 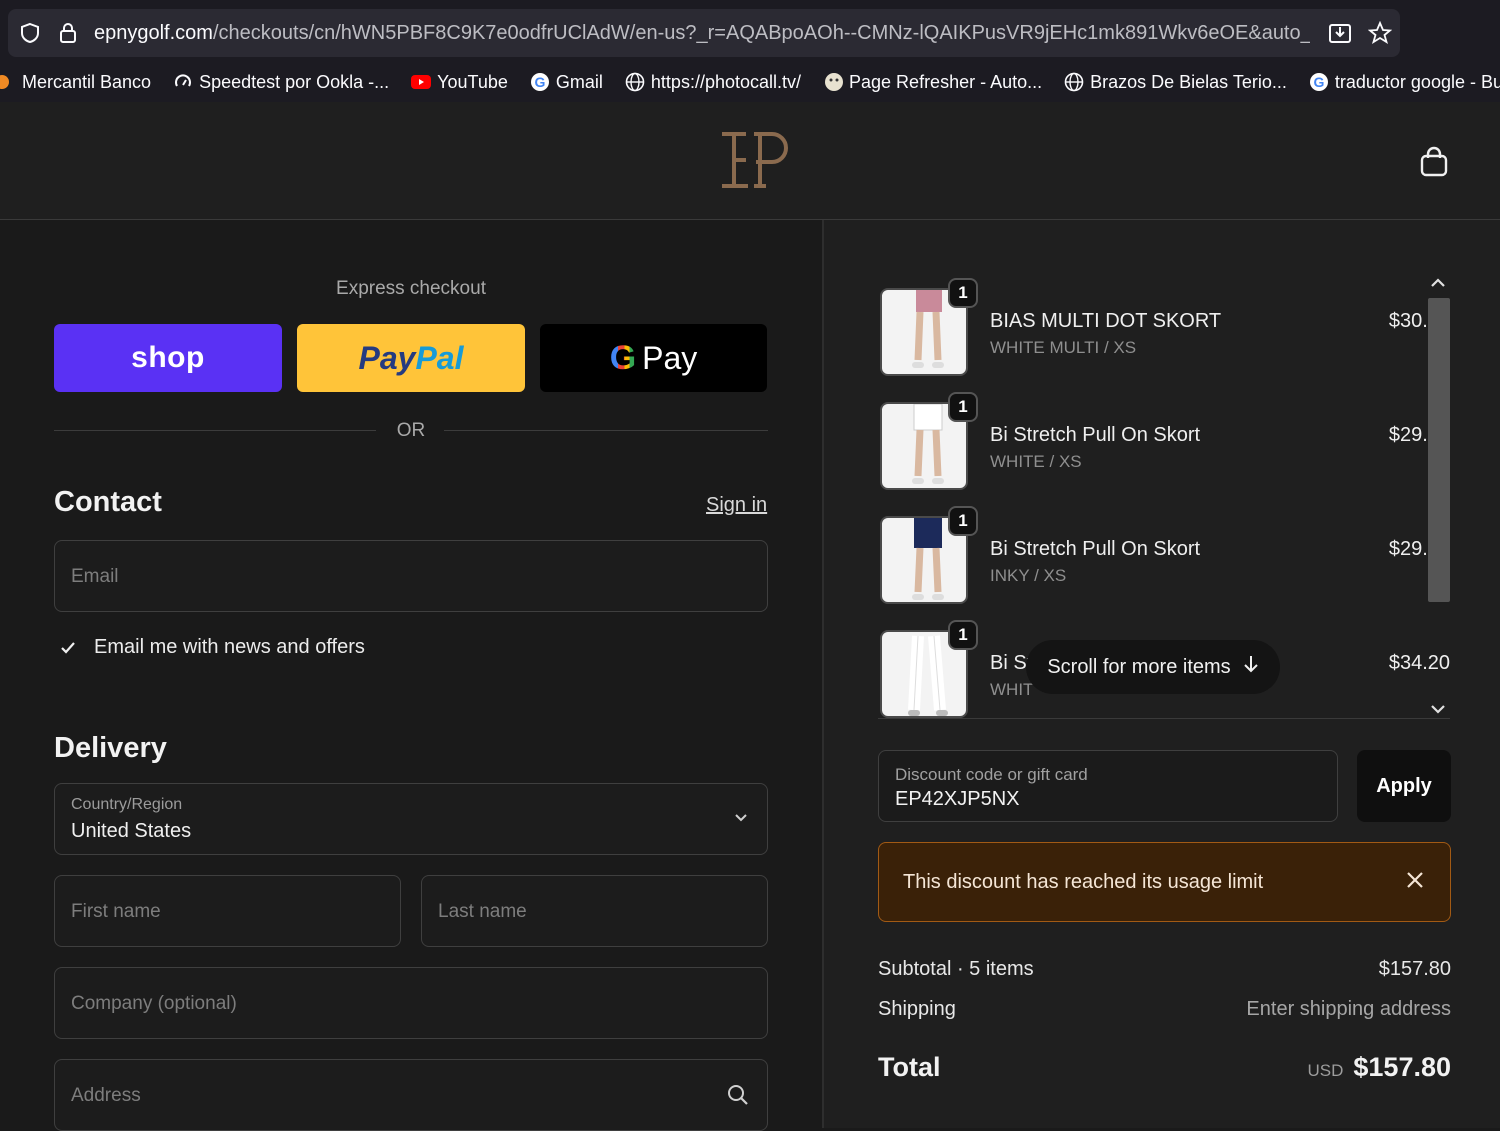 What do you see at coordinates (8, 82) in the screenshot?
I see `mercantil-icon` at bounding box center [8, 82].